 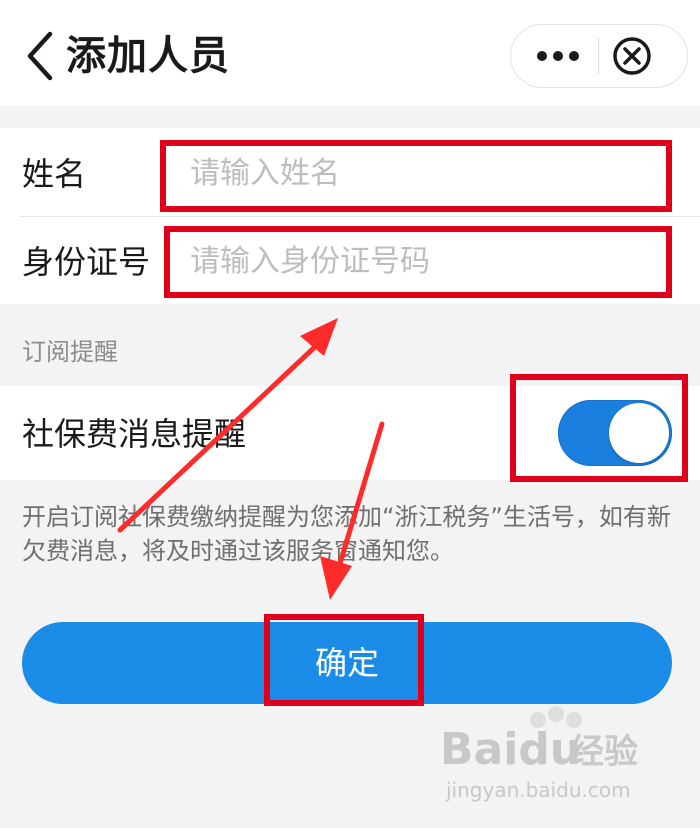 What do you see at coordinates (538, 790) in the screenshot?
I see `watermark-url: jingyan.baidu.com` at bounding box center [538, 790].